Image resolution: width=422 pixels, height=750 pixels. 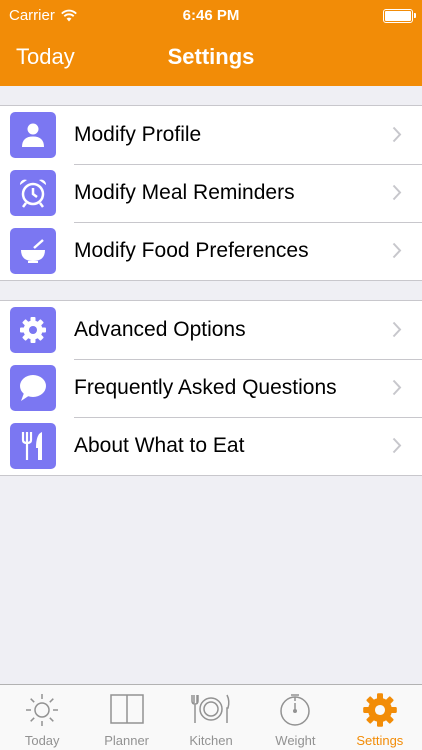 What do you see at coordinates (295, 740) in the screenshot?
I see `tab-label: Weight` at bounding box center [295, 740].